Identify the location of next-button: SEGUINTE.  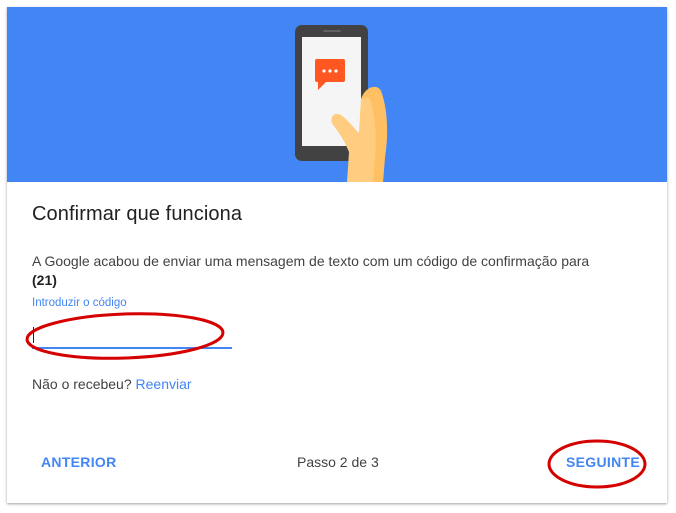
(603, 462).